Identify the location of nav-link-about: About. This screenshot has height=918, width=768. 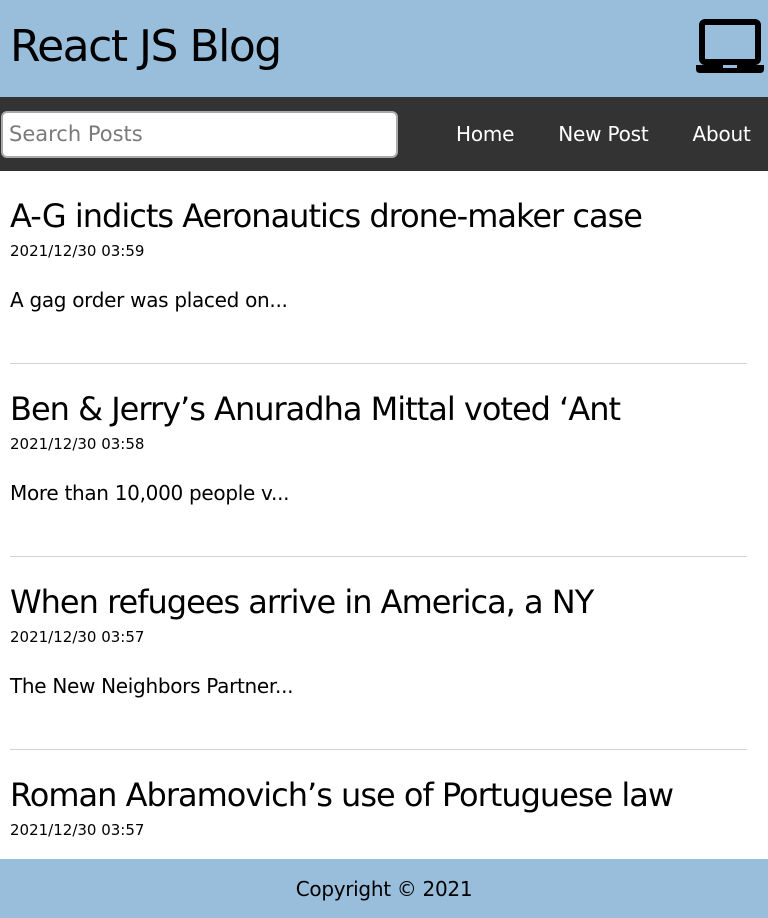
(722, 134).